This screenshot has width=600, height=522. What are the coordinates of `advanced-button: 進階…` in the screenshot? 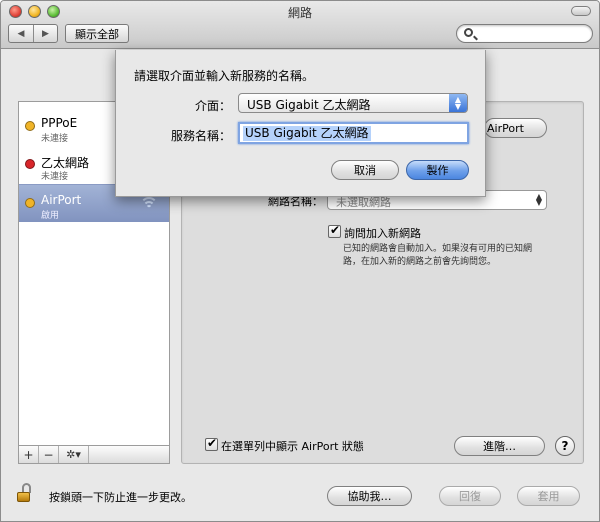 It's located at (499, 446).